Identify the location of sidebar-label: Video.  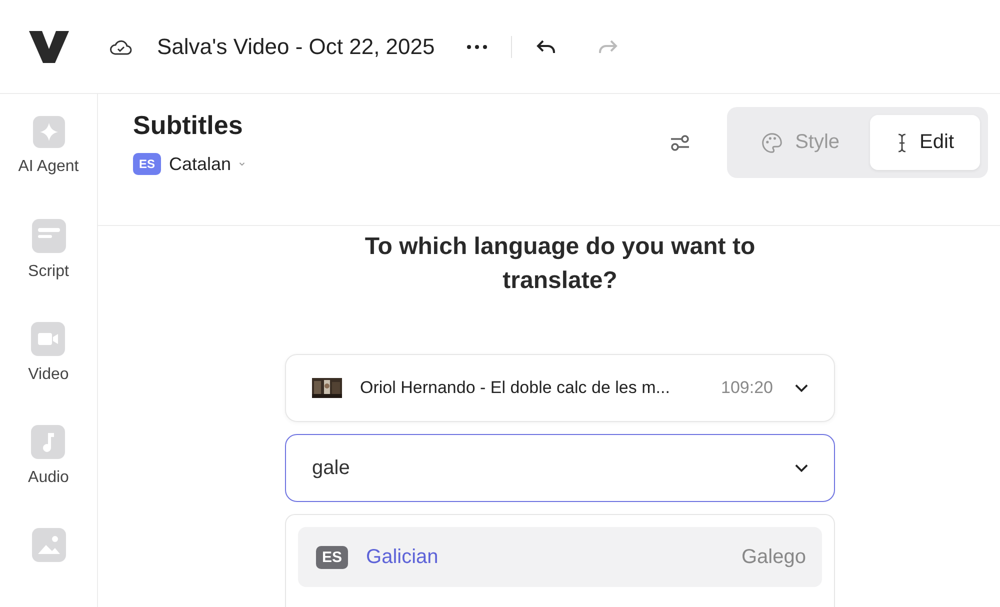
(48, 375).